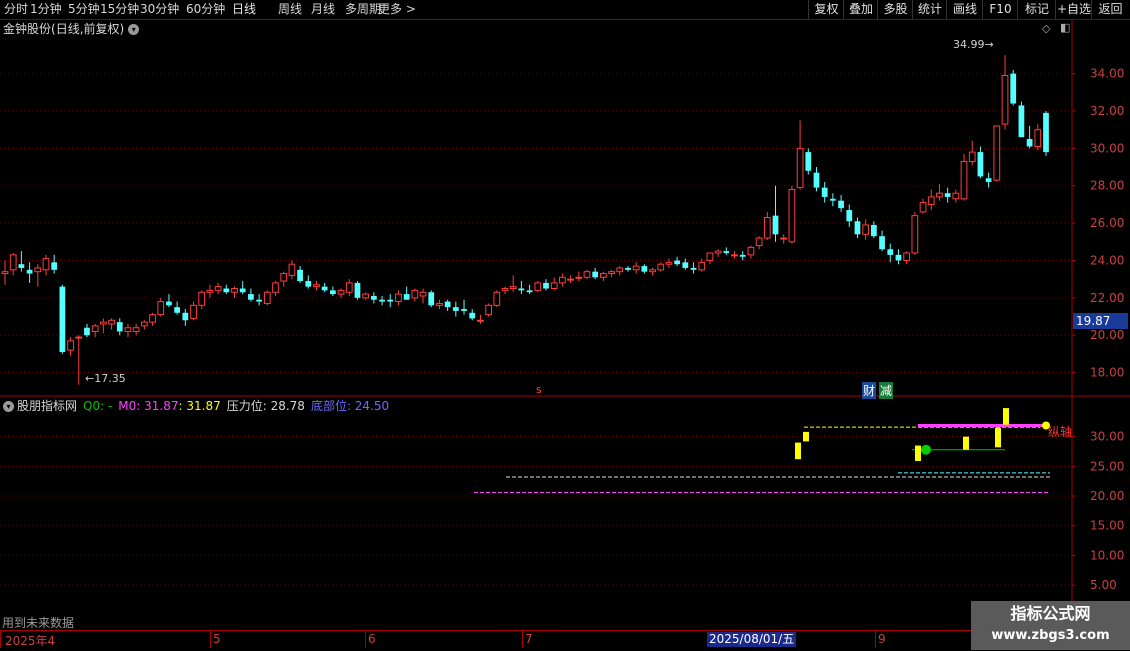  What do you see at coordinates (882, 639) in the screenshot?
I see `date-label: 9` at bounding box center [882, 639].